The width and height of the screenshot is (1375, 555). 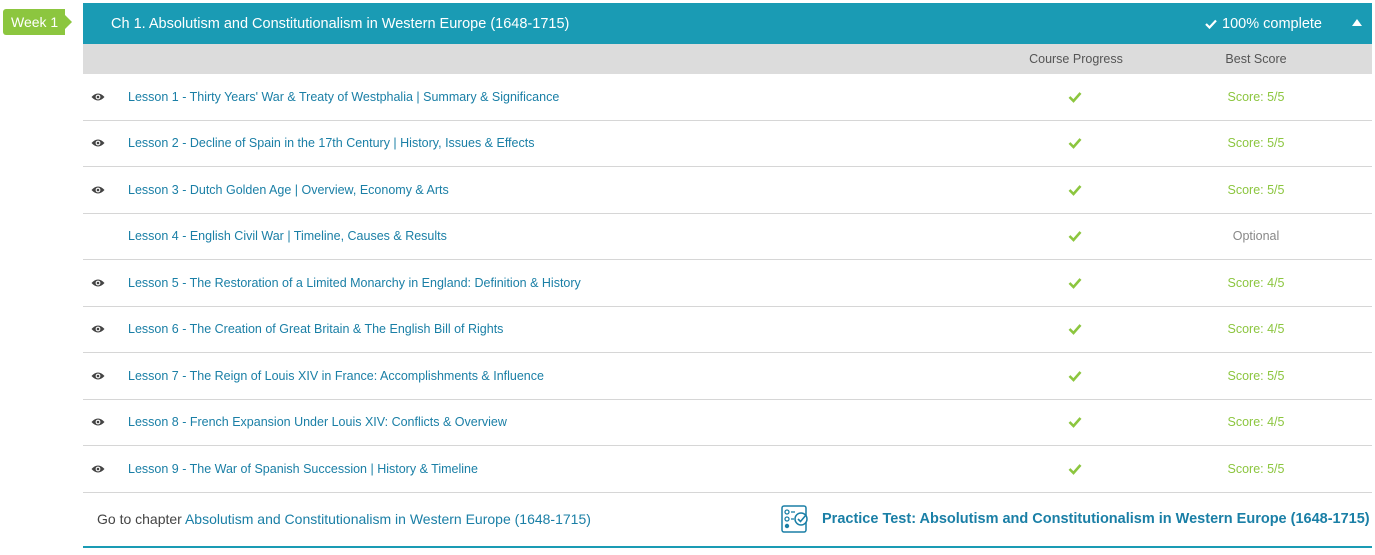 I want to click on chapter-complete-status: 100% complete, so click(x=1263, y=24).